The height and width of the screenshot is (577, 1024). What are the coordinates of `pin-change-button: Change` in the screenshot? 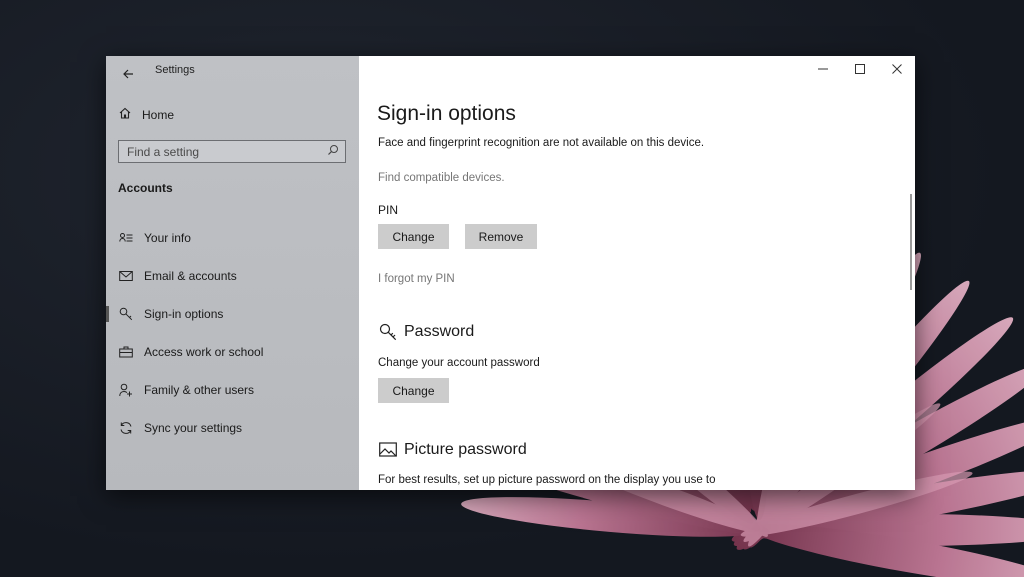 It's located at (413, 236).